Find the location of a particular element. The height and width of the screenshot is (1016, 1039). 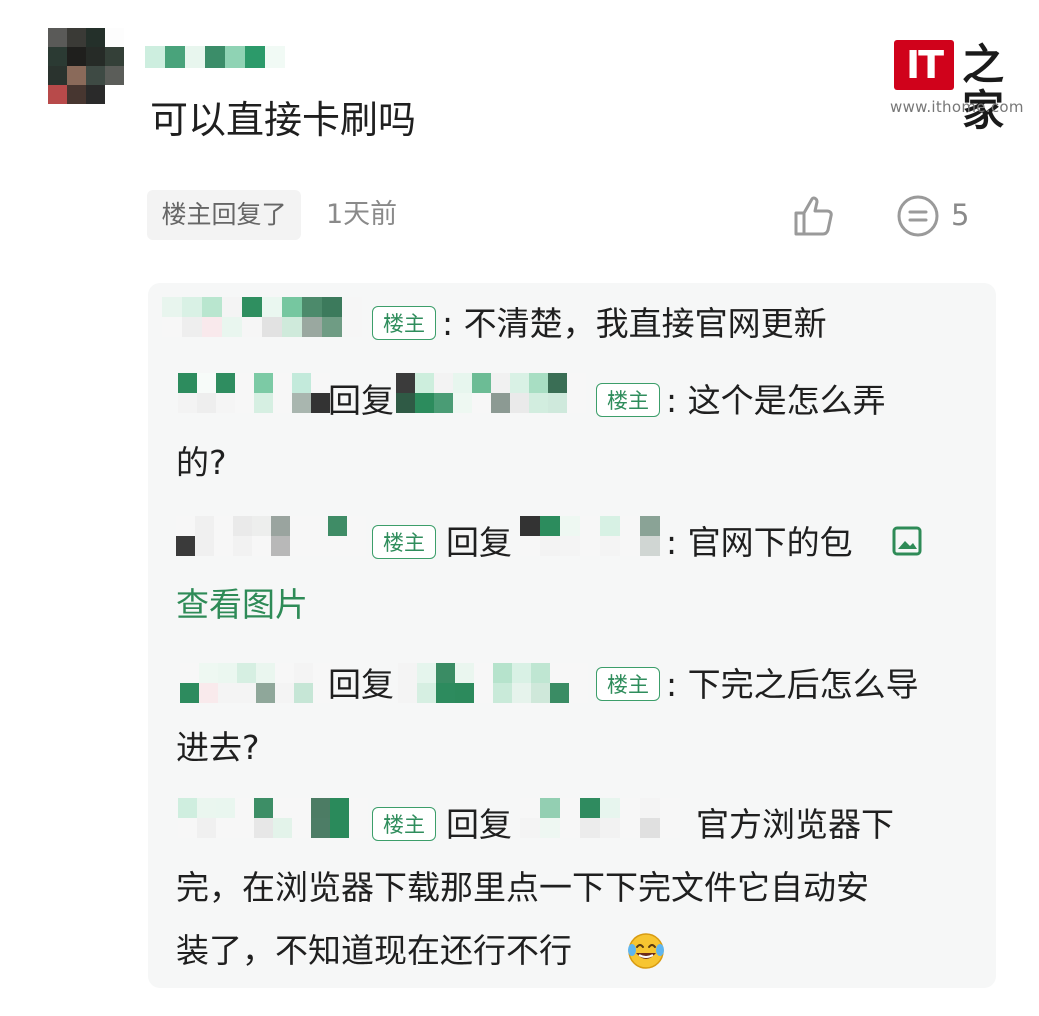

comment-text: 可以直接卡刷吗 is located at coordinates (283, 120).